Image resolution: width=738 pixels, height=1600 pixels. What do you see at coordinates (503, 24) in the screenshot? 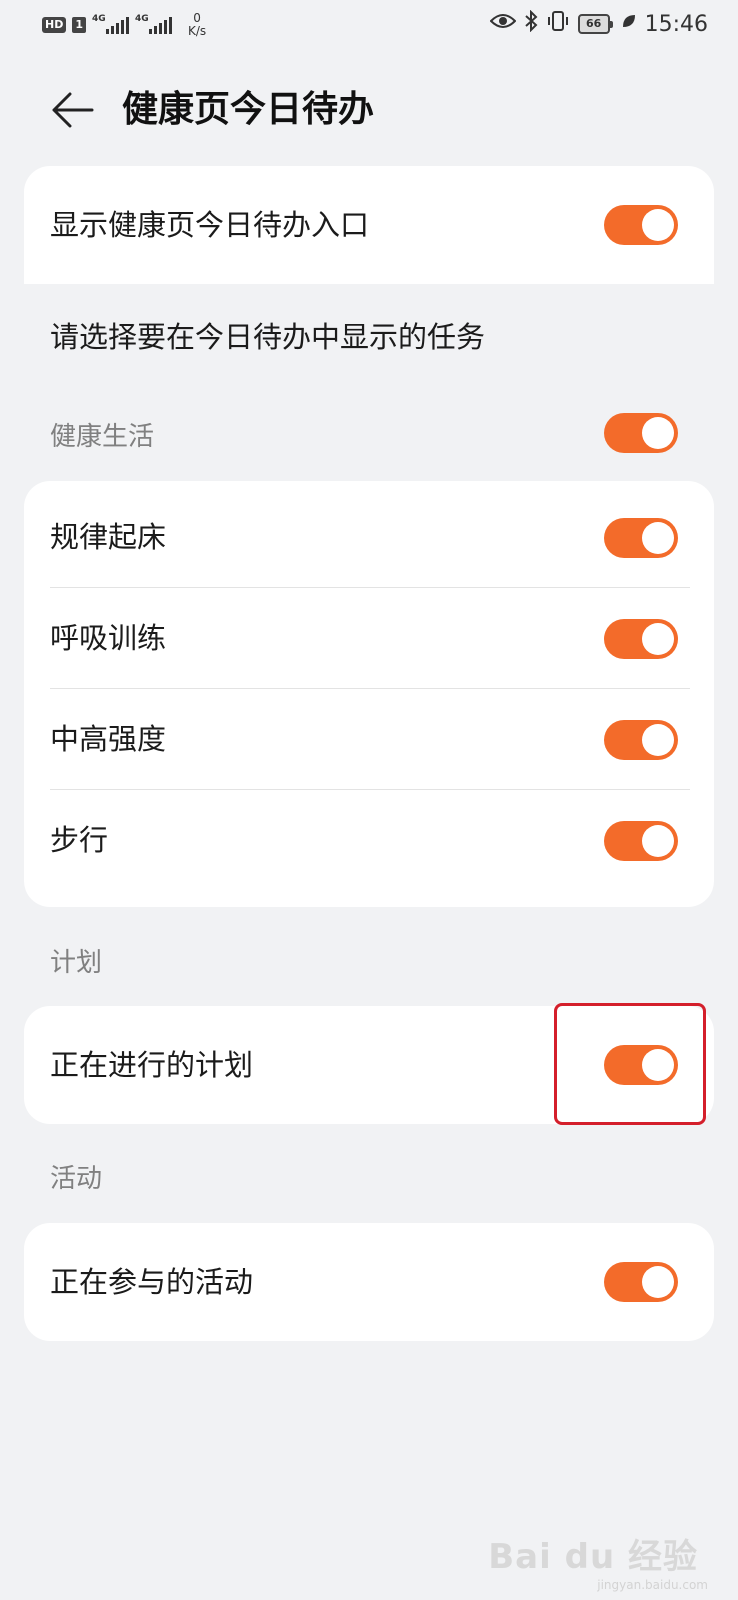
I see `eye-icon` at bounding box center [503, 24].